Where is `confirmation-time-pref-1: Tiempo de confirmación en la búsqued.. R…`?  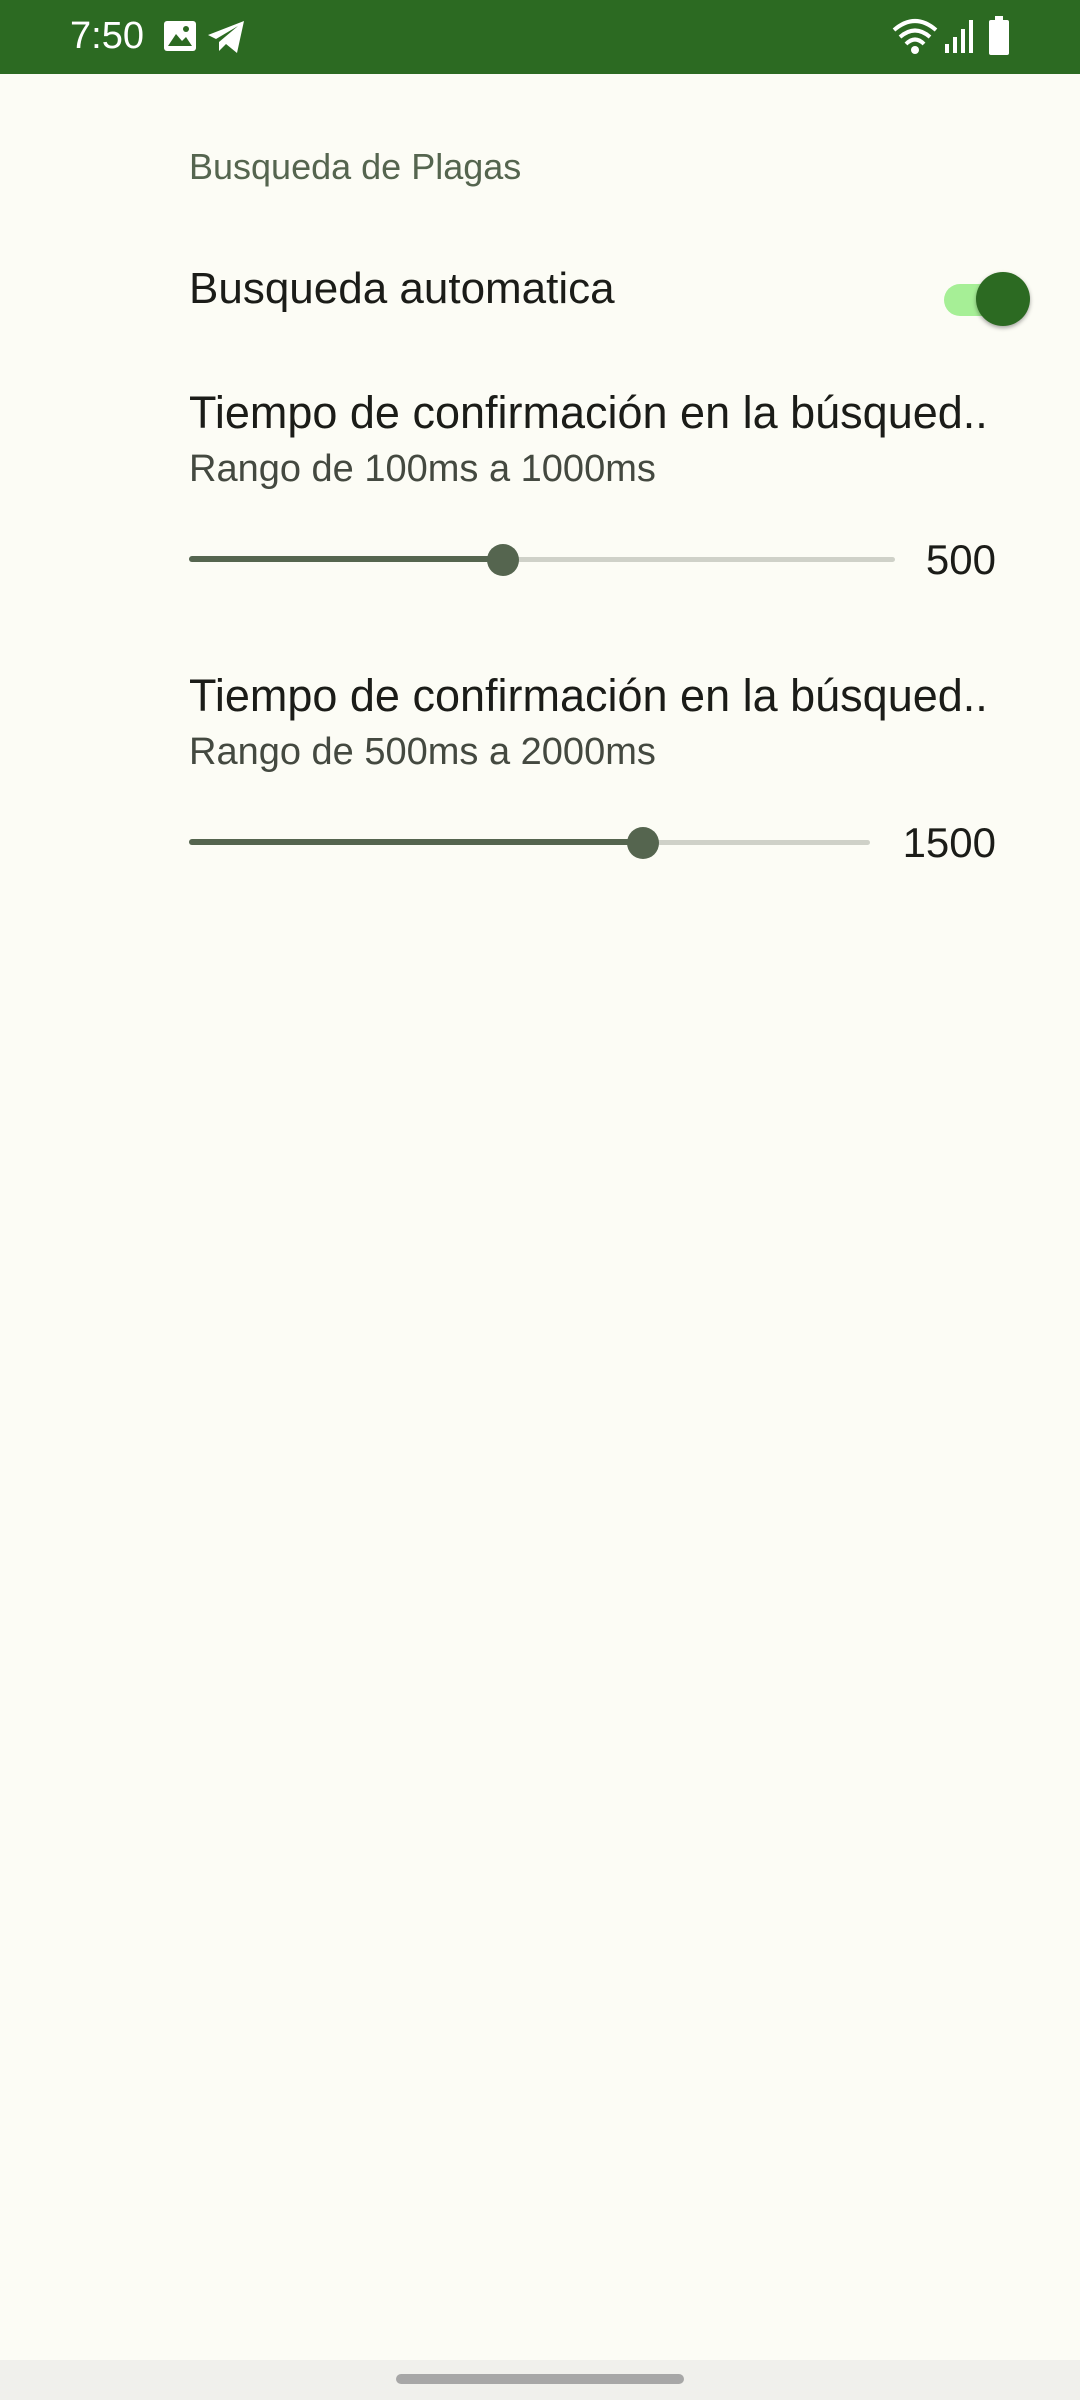 confirmation-time-pref-1: Tiempo de confirmación en la búsqued.. R… is located at coordinates (540, 485).